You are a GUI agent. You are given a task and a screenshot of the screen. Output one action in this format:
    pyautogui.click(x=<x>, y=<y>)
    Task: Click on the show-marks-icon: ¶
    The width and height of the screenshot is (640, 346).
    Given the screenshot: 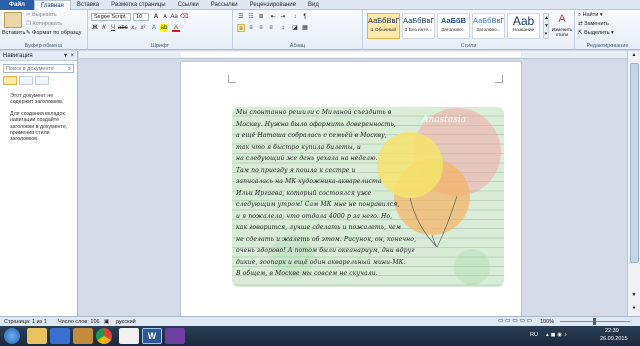 What is the action you would take?
    pyautogui.click(x=305, y=17)
    